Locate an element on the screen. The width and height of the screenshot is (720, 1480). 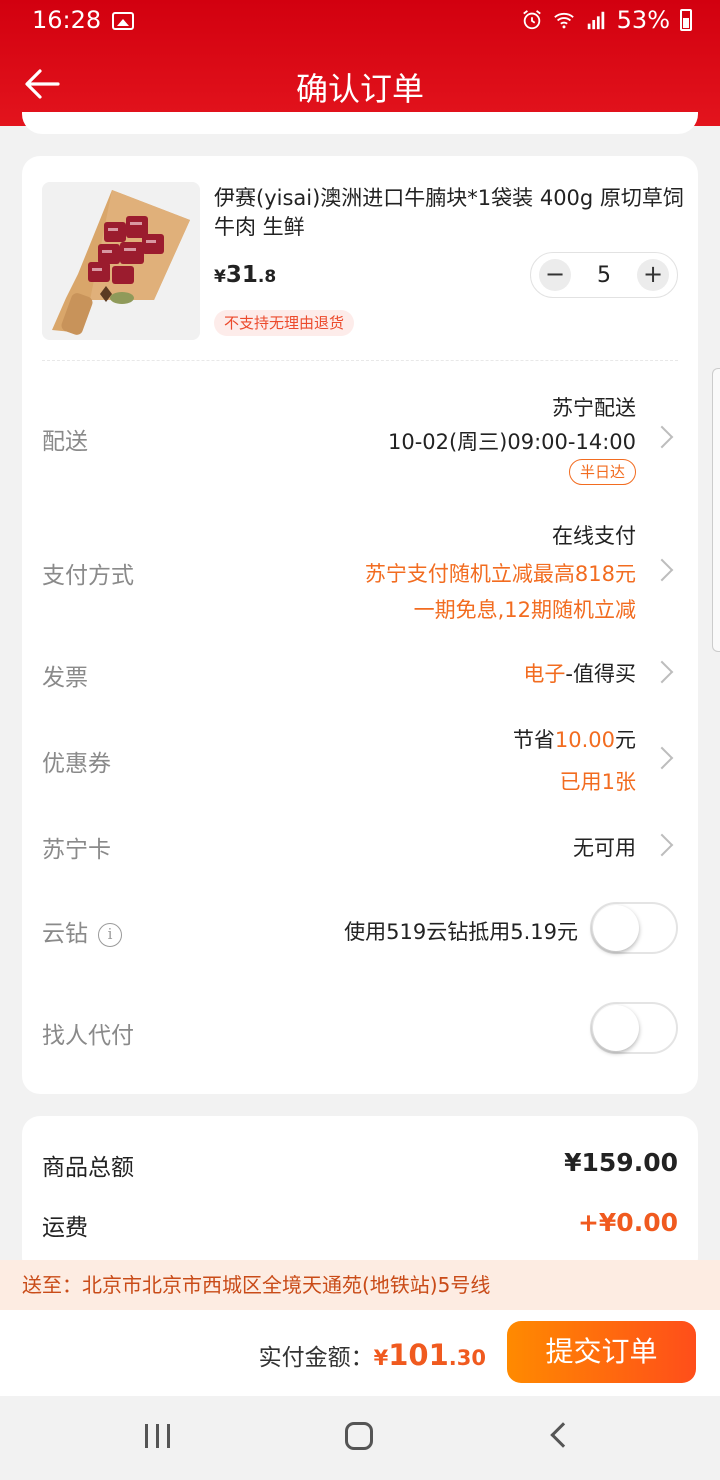
cloud-diamond-label: 云钻 i is located at coordinates (82, 931).